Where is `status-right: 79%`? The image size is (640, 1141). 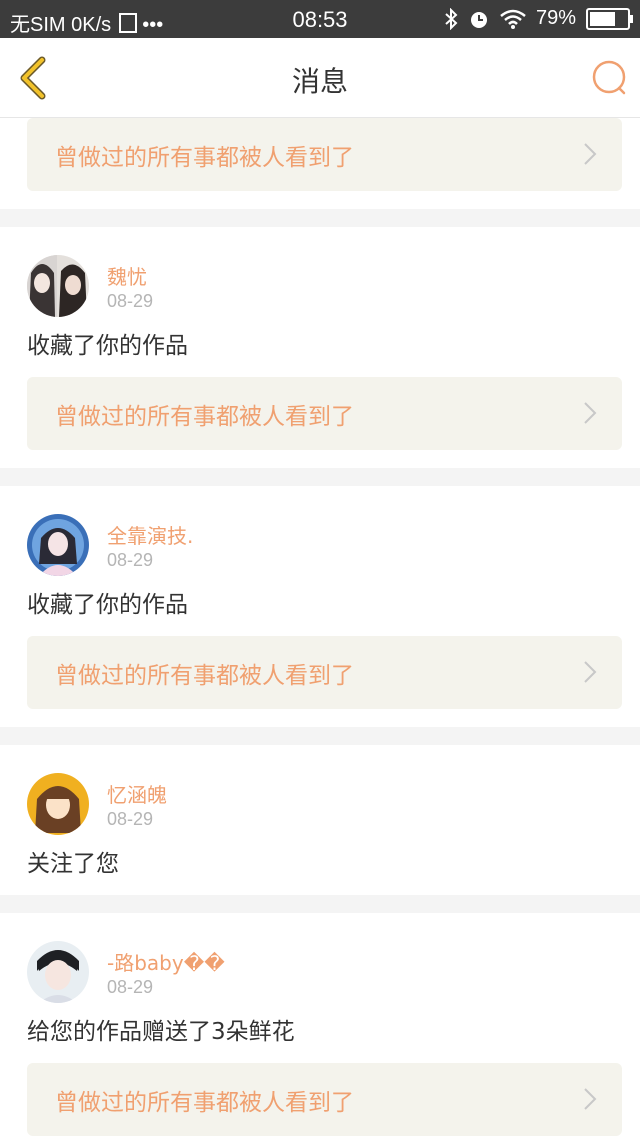
status-right: 79% is located at coordinates (538, 18).